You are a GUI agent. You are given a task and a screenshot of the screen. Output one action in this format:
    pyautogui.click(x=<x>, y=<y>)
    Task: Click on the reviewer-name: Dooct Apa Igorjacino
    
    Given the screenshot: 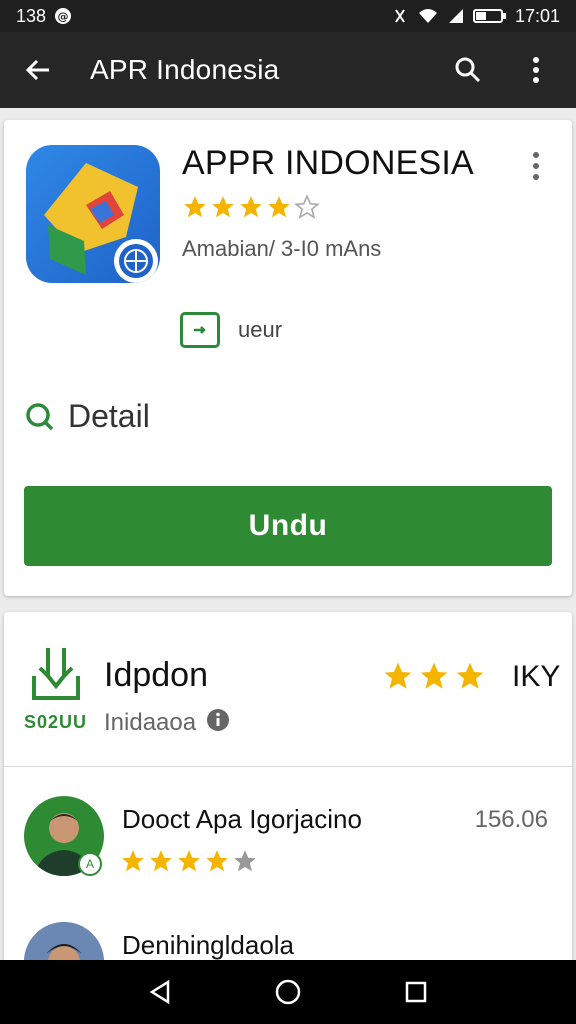 What is the action you would take?
    pyautogui.click(x=242, y=819)
    